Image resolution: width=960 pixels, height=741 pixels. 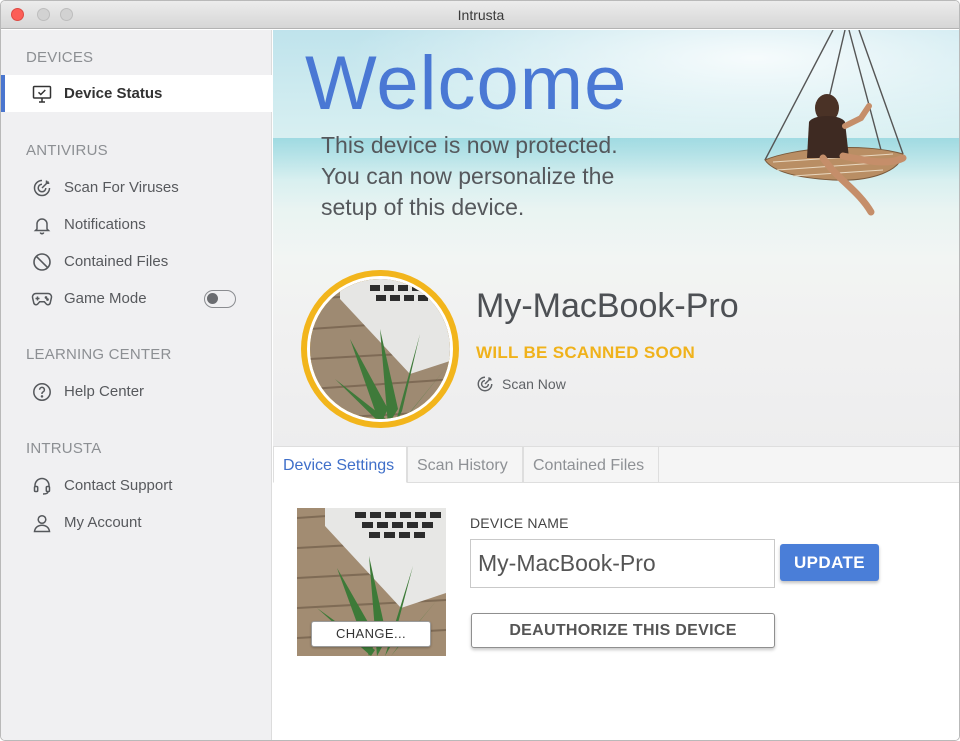 I want to click on sidebar-item-label: Contained Files, so click(x=116, y=261).